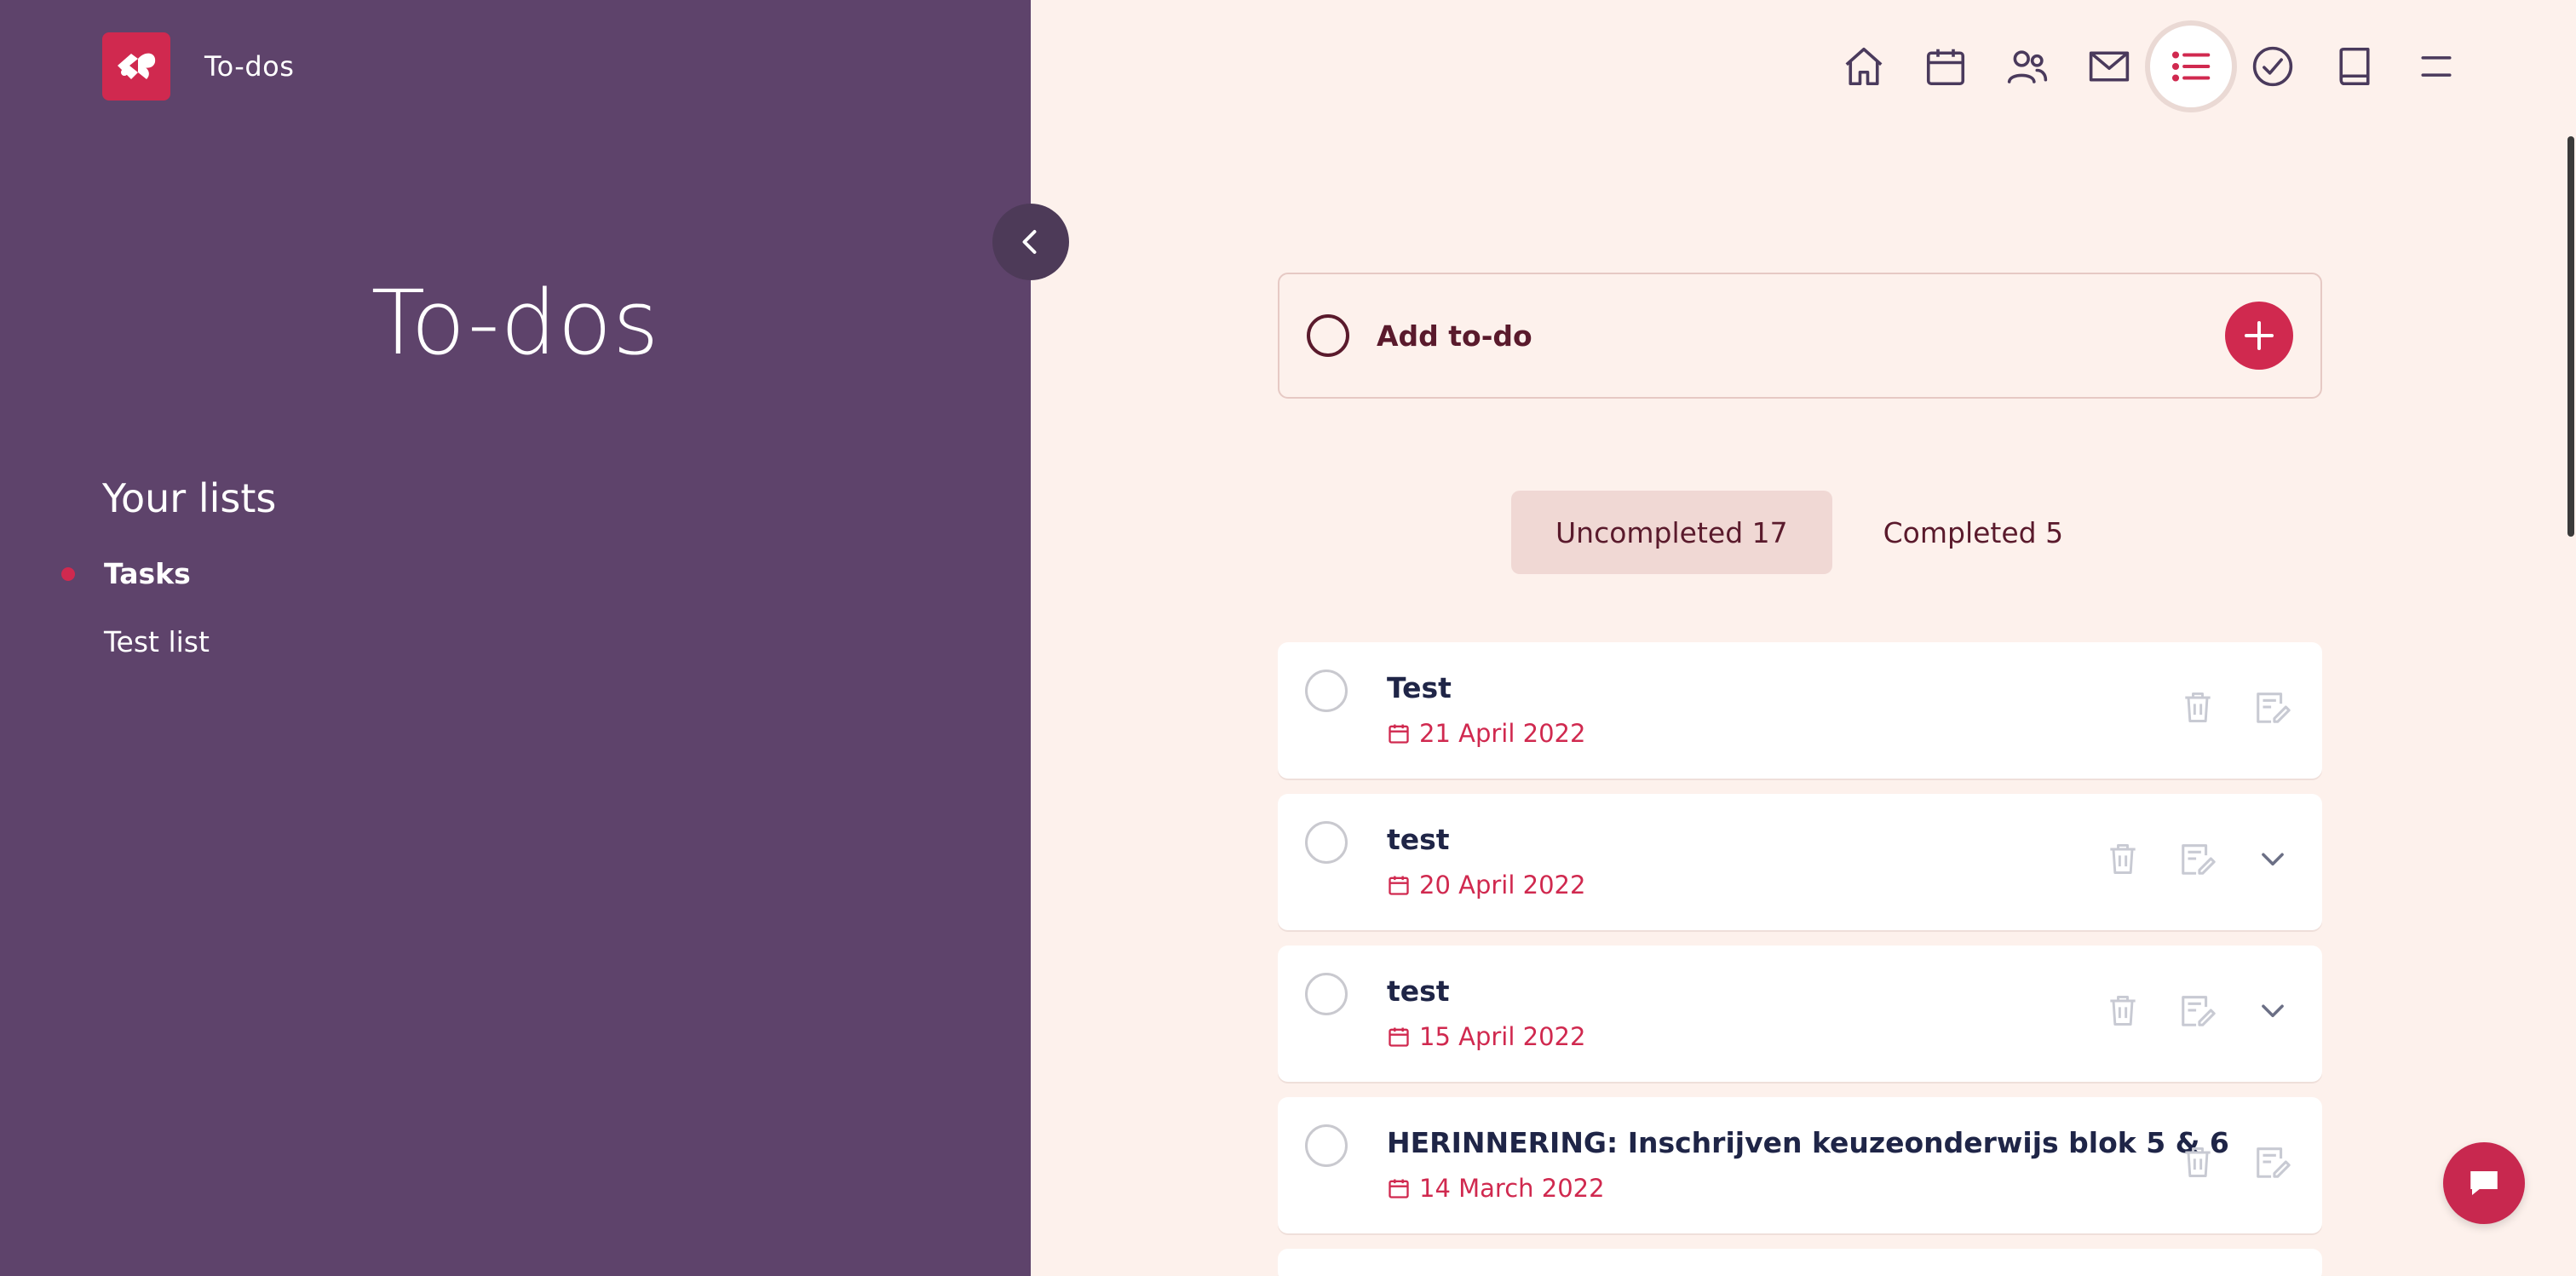 The height and width of the screenshot is (1276, 2576). I want to click on chat-bubble-icon, so click(2484, 1183).